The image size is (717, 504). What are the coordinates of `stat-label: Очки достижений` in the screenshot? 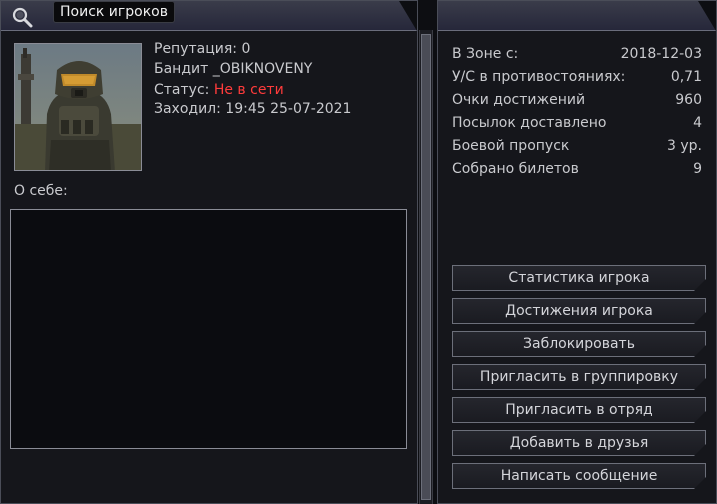 It's located at (519, 100).